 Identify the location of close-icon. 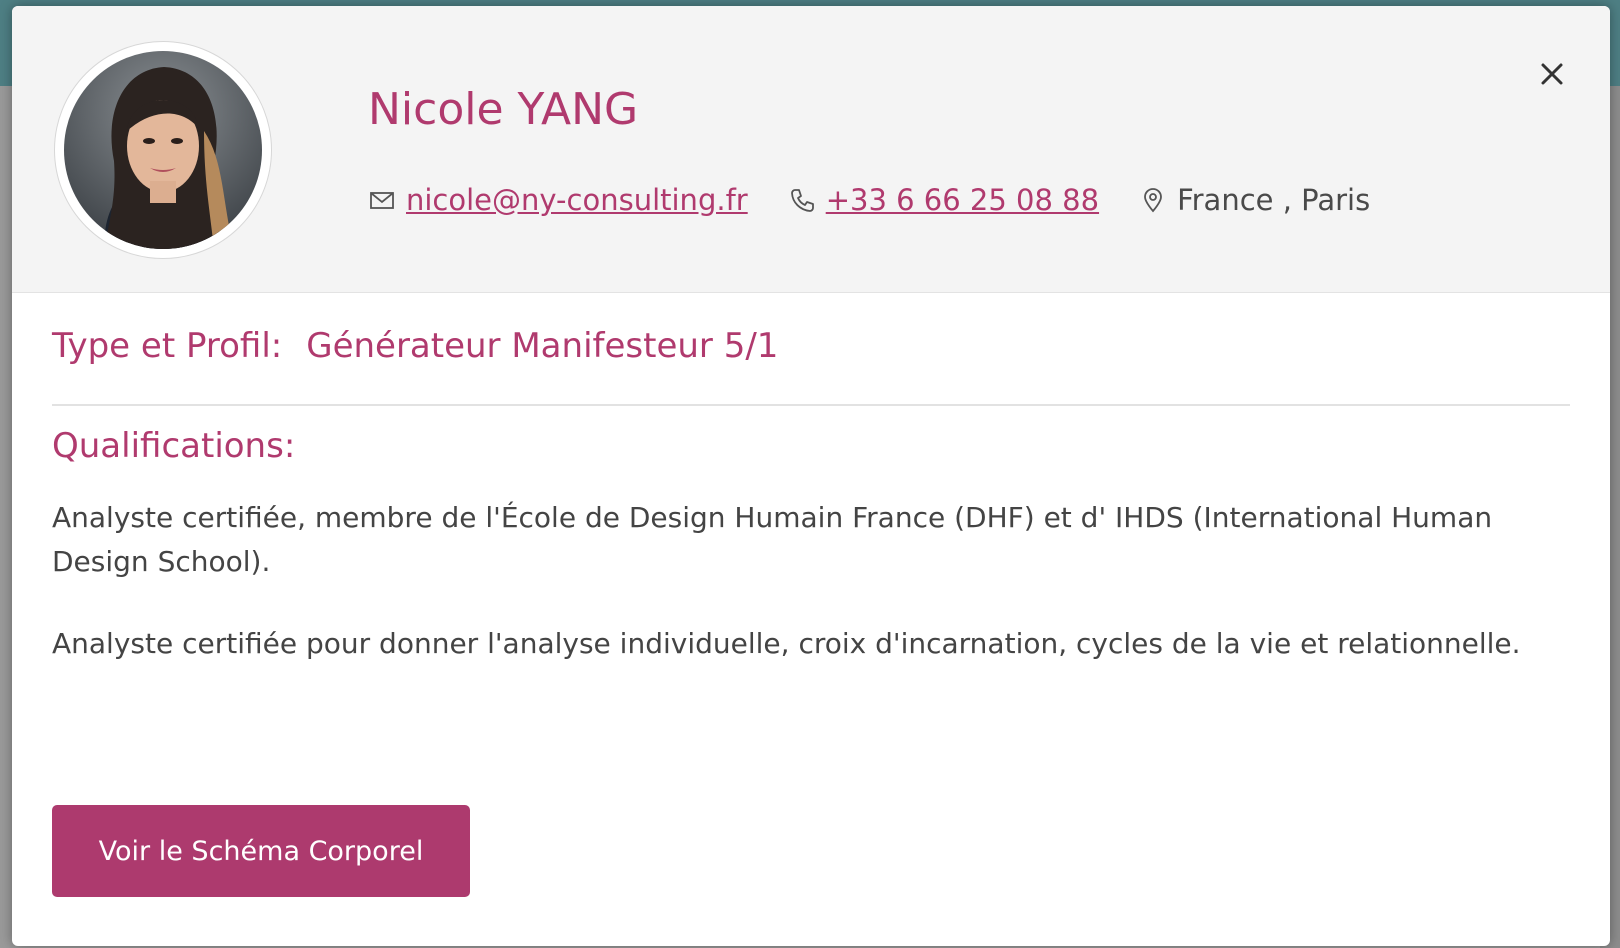
(1552, 74).